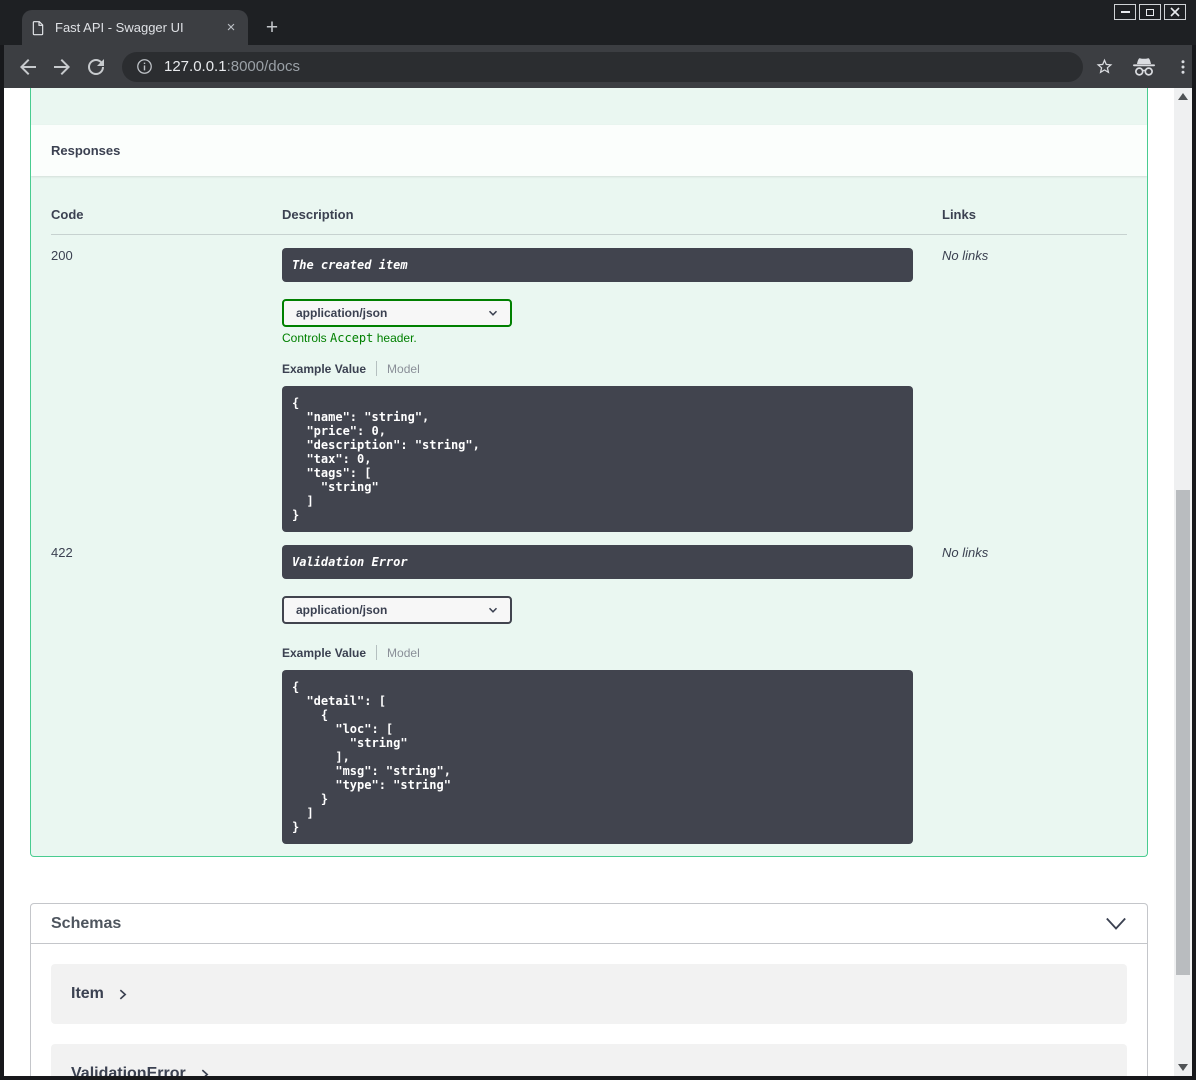  Describe the element at coordinates (1183, 732) in the screenshot. I see `scrollbar-thumb` at that location.